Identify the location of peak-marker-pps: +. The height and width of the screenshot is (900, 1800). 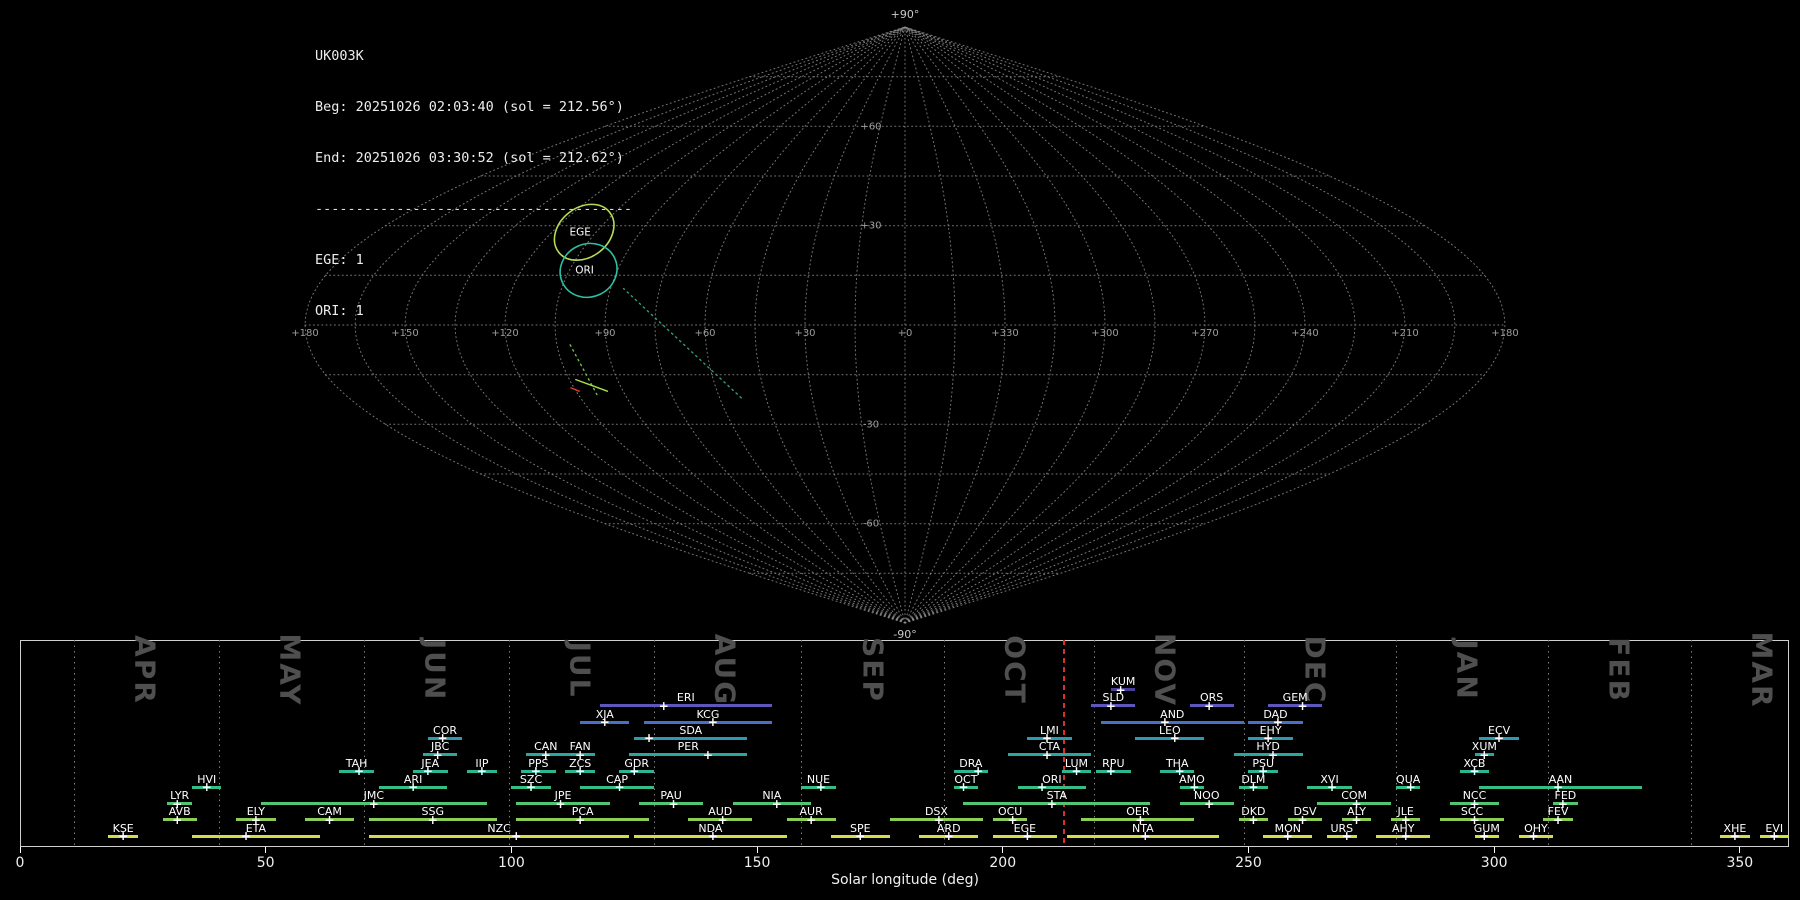
(535, 771).